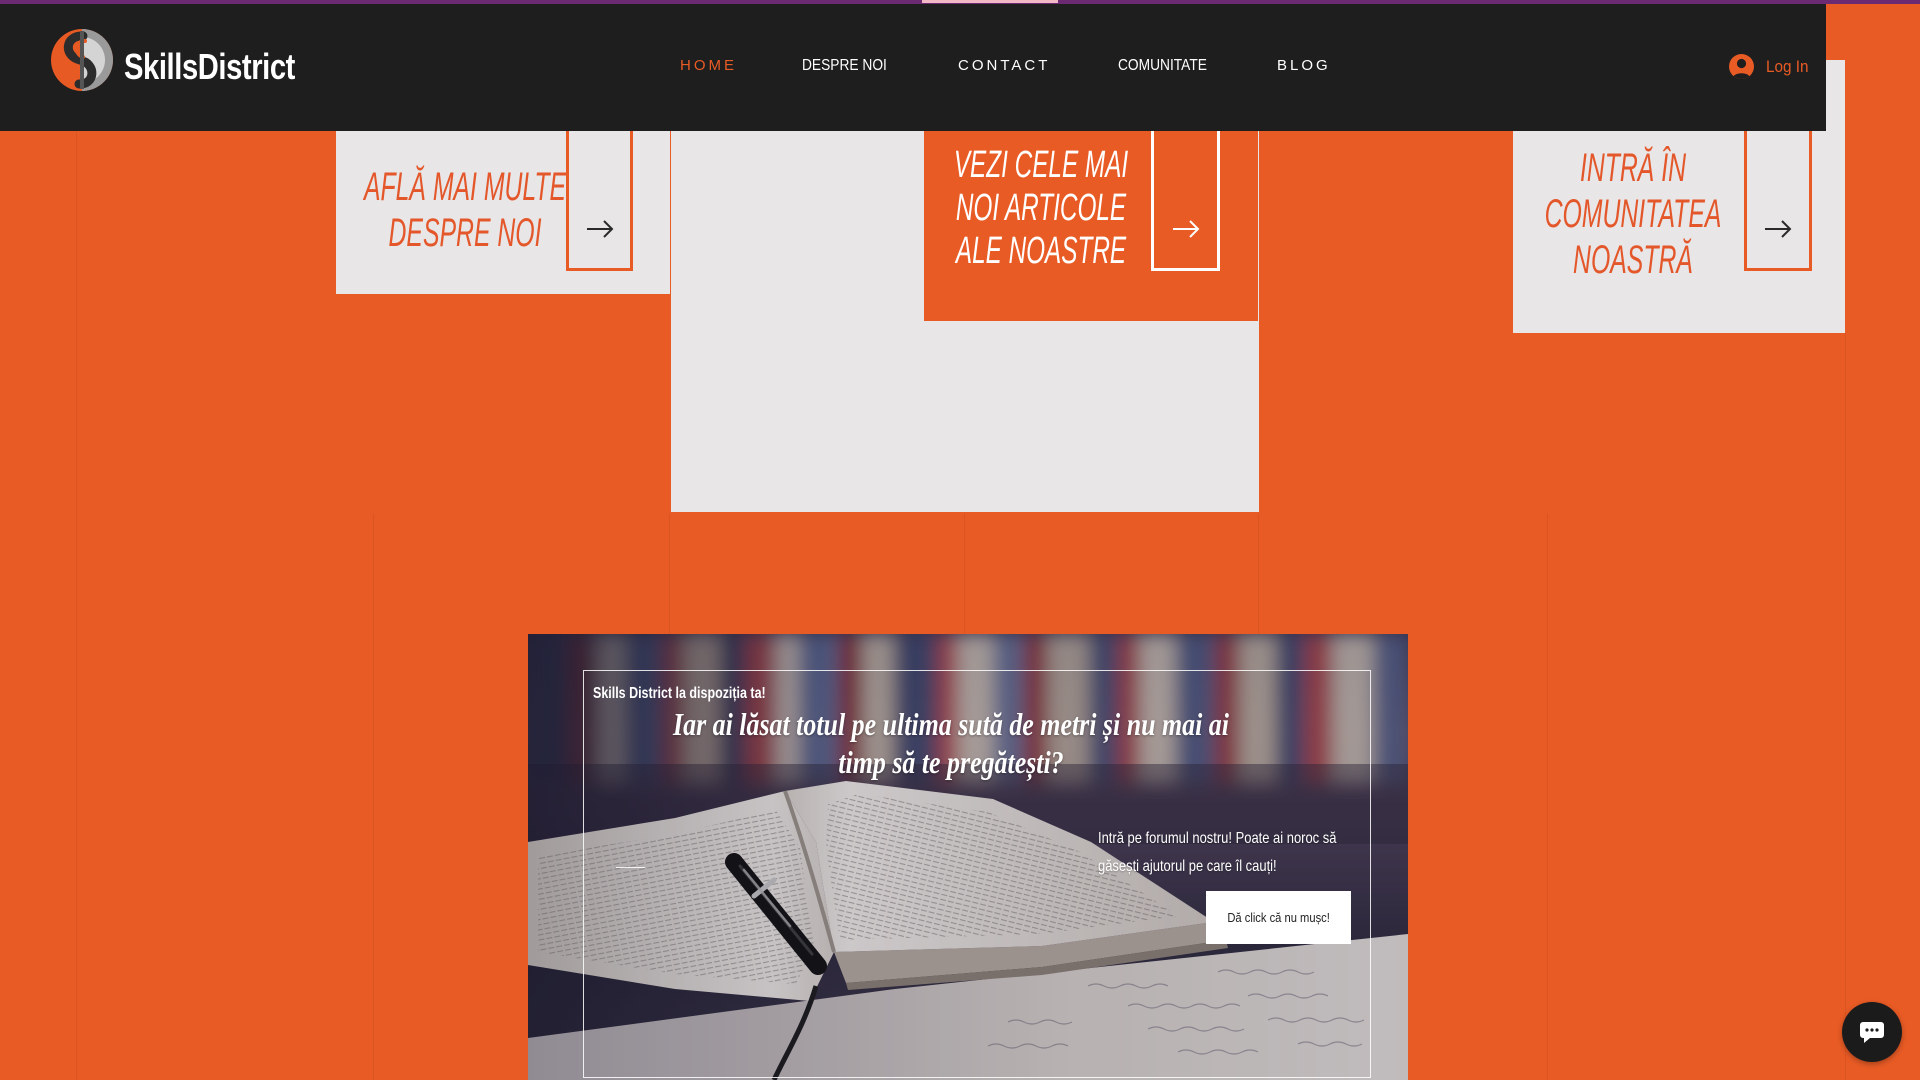  Describe the element at coordinates (1741, 66) in the screenshot. I see `user-icon` at that location.